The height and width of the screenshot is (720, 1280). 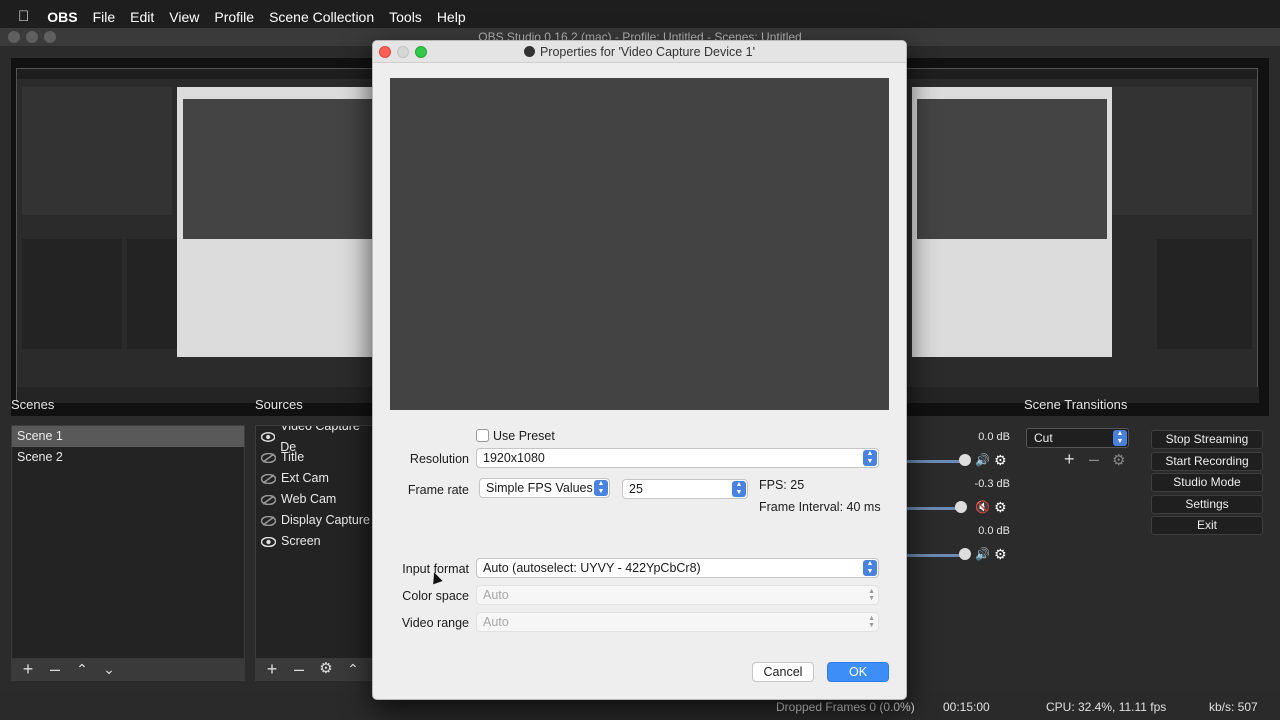 I want to click on resolution-select: 1920x1080 ▲ ▼, so click(x=677, y=458).